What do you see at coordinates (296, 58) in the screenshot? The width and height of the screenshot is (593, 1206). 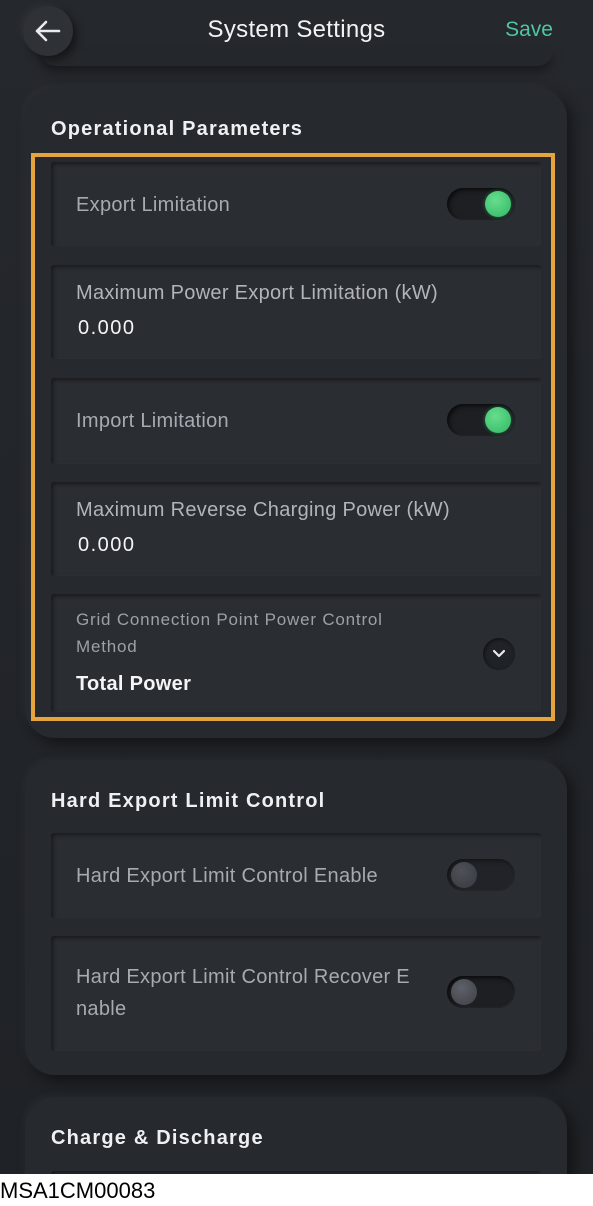 I see `header-divider` at bounding box center [296, 58].